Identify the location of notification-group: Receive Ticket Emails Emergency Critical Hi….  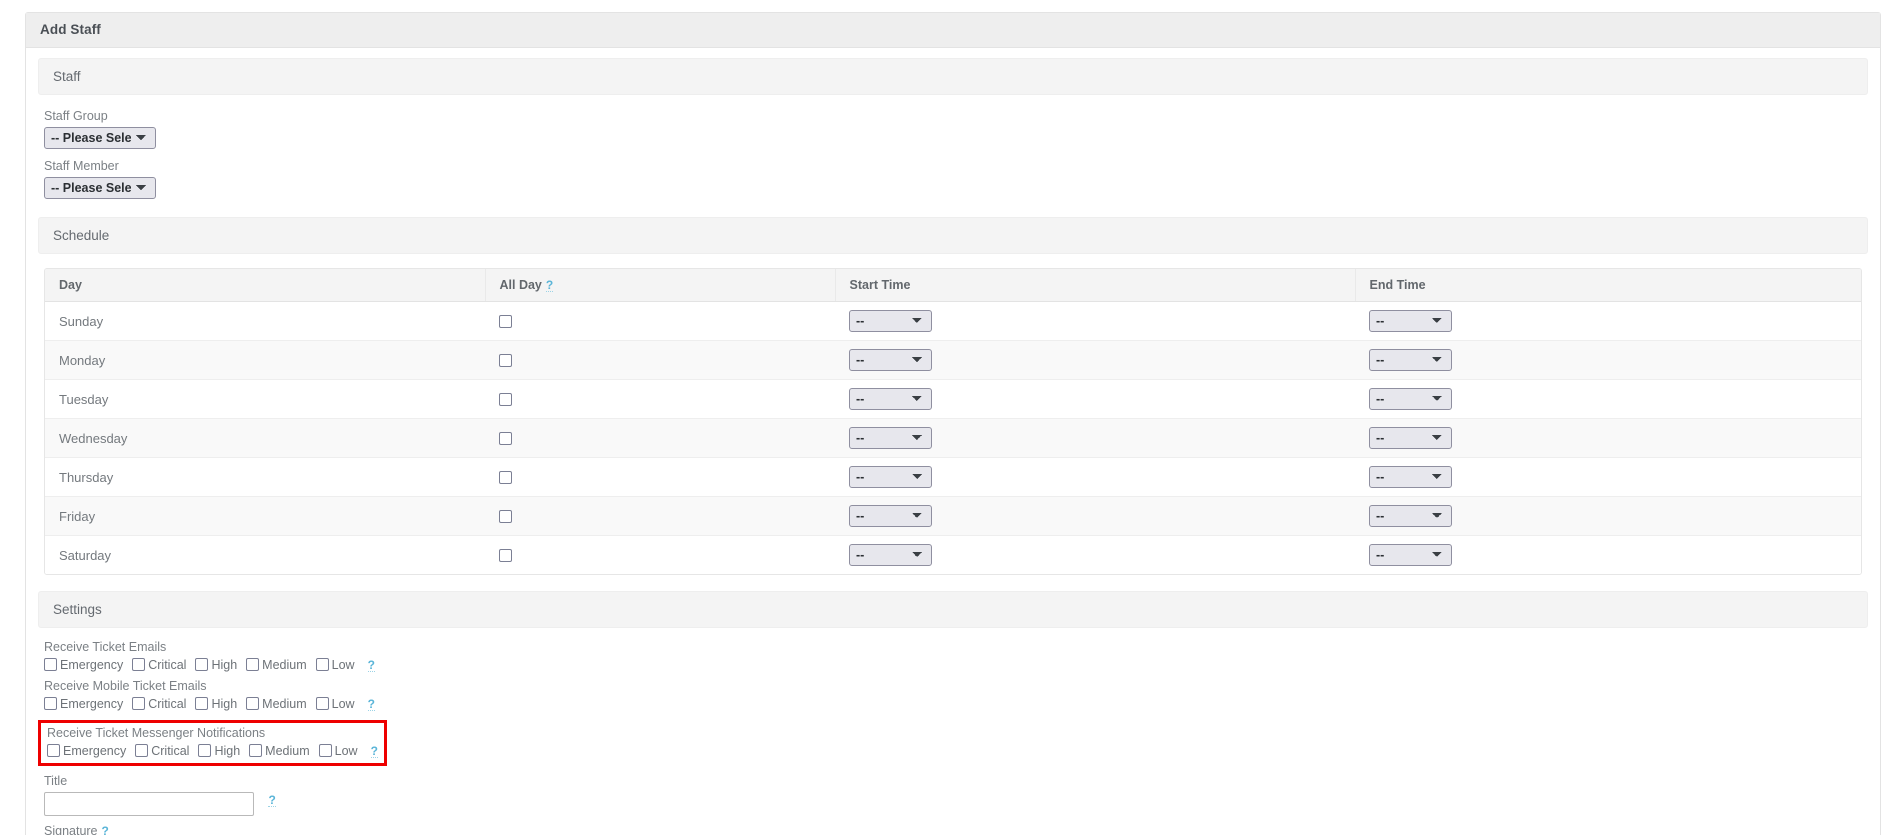
(953, 656).